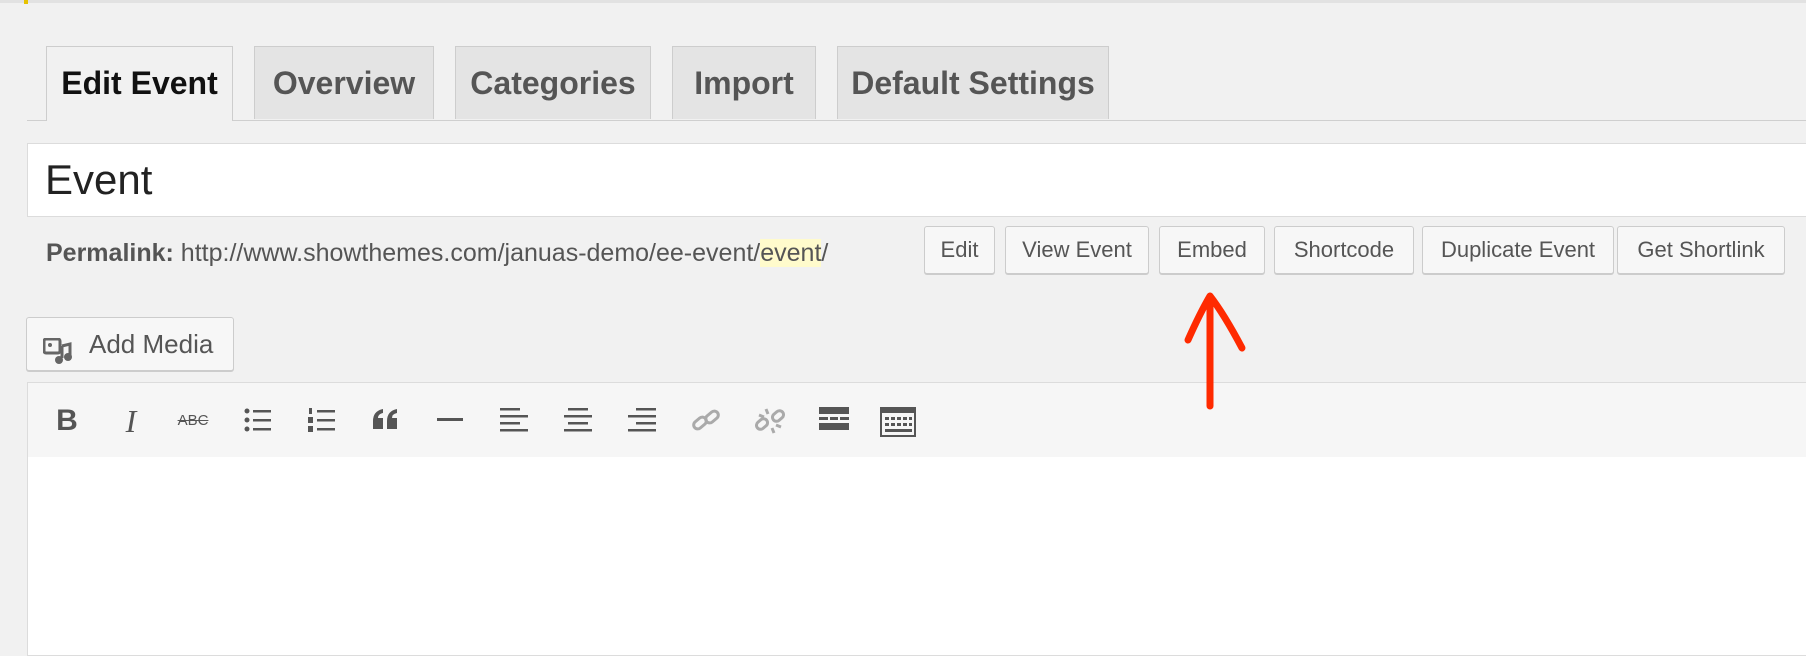 The image size is (1806, 656). Describe the element at coordinates (450, 421) in the screenshot. I see `horizontal-rule-icon` at that location.